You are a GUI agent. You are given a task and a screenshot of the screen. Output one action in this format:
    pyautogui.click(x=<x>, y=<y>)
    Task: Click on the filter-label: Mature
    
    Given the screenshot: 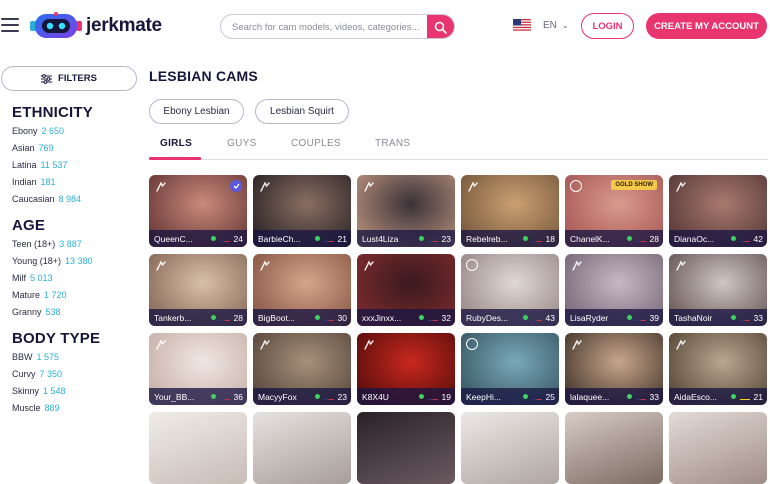 What is the action you would take?
    pyautogui.click(x=26, y=295)
    